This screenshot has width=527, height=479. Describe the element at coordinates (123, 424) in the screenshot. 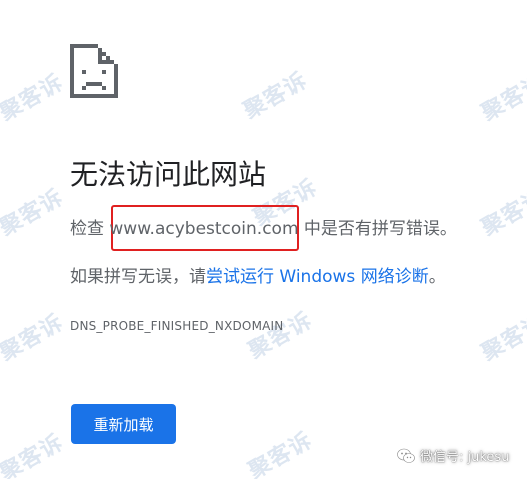

I see `reload-button: 重新加载` at that location.